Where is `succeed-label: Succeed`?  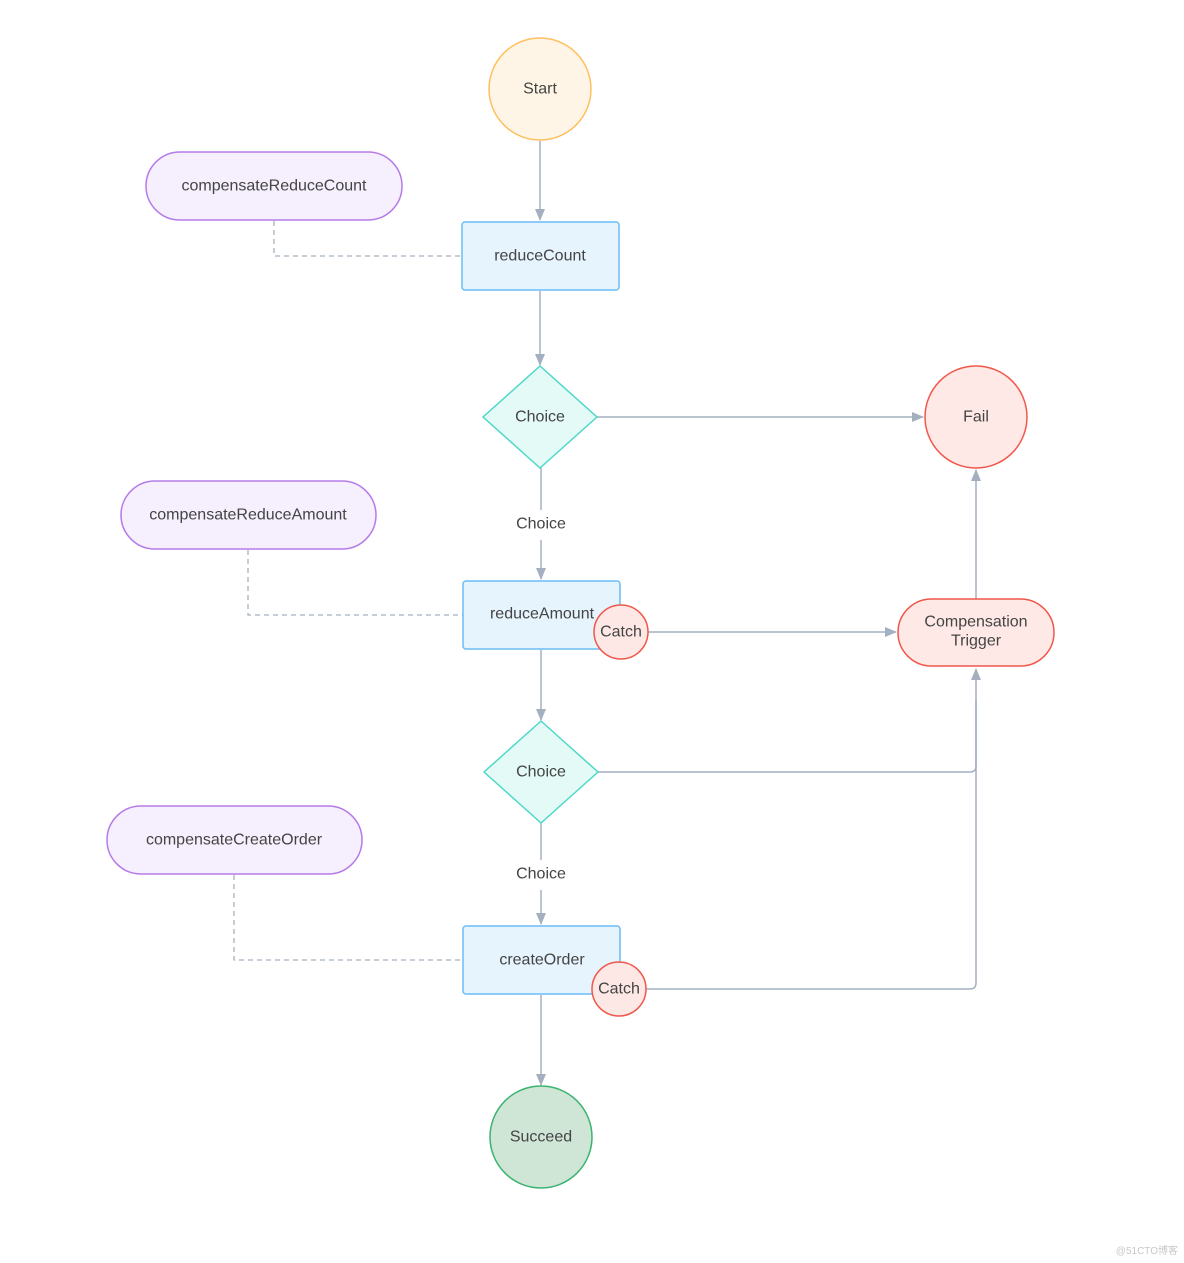
succeed-label: Succeed is located at coordinates (541, 1137).